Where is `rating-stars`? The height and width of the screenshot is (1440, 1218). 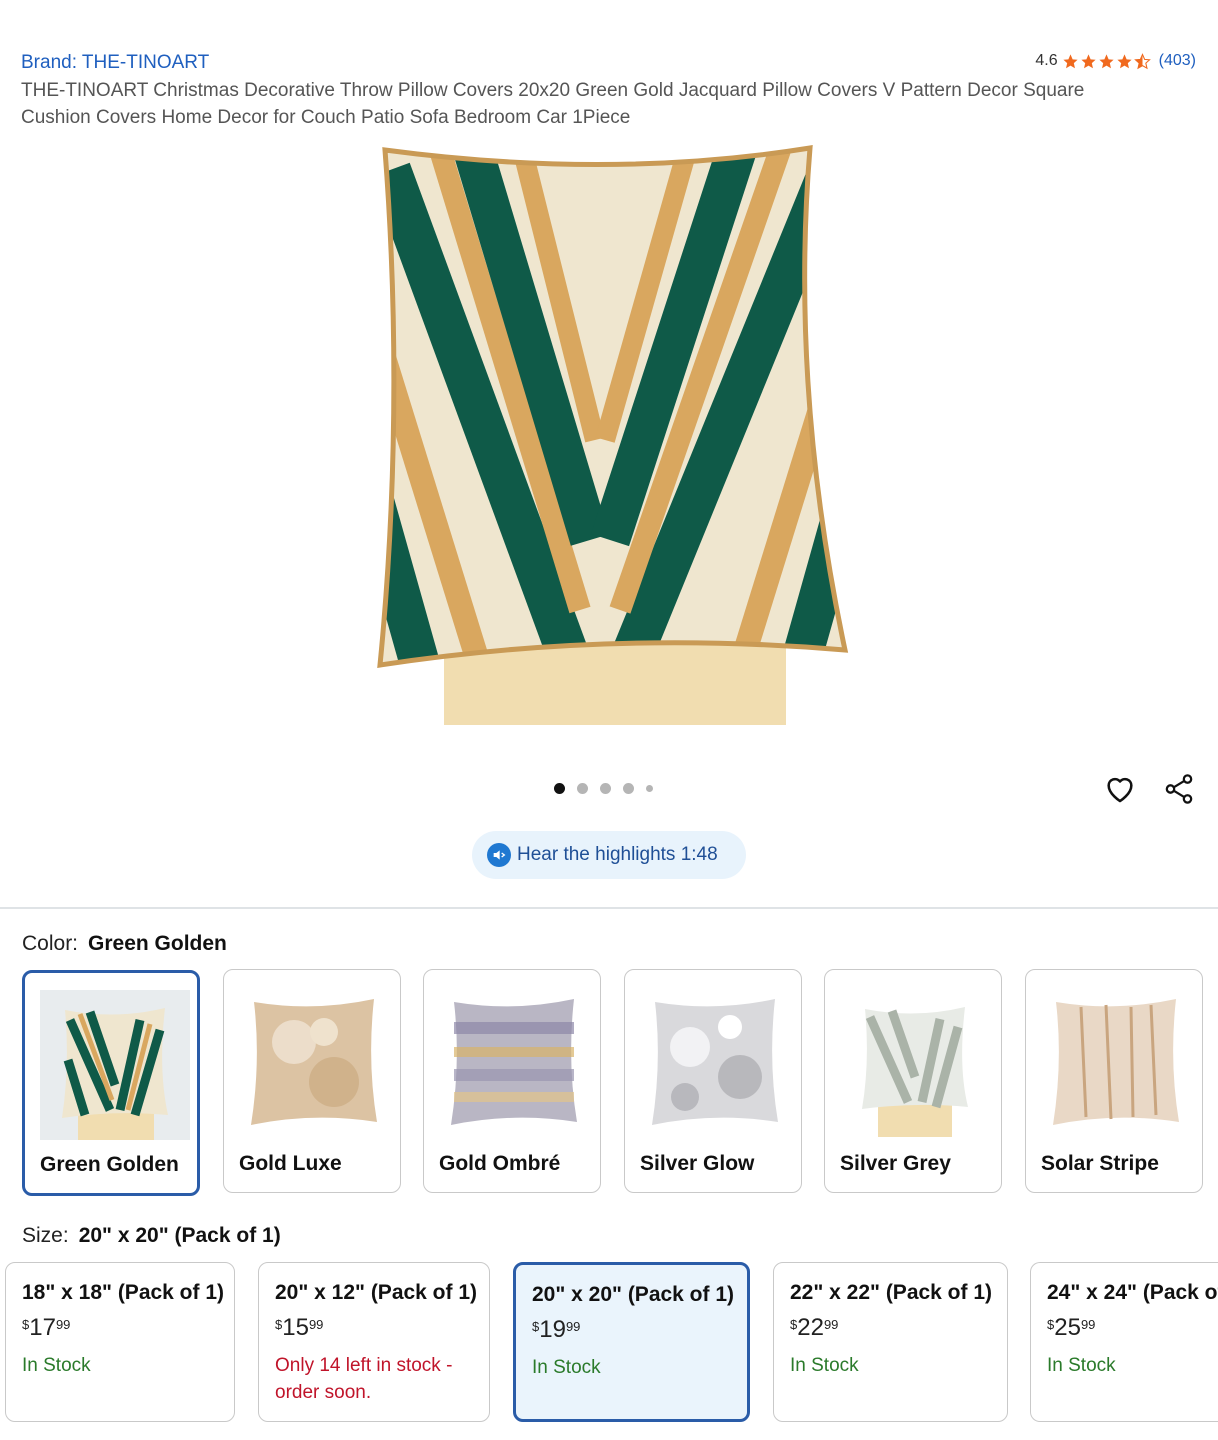
rating-stars is located at coordinates (1106, 61).